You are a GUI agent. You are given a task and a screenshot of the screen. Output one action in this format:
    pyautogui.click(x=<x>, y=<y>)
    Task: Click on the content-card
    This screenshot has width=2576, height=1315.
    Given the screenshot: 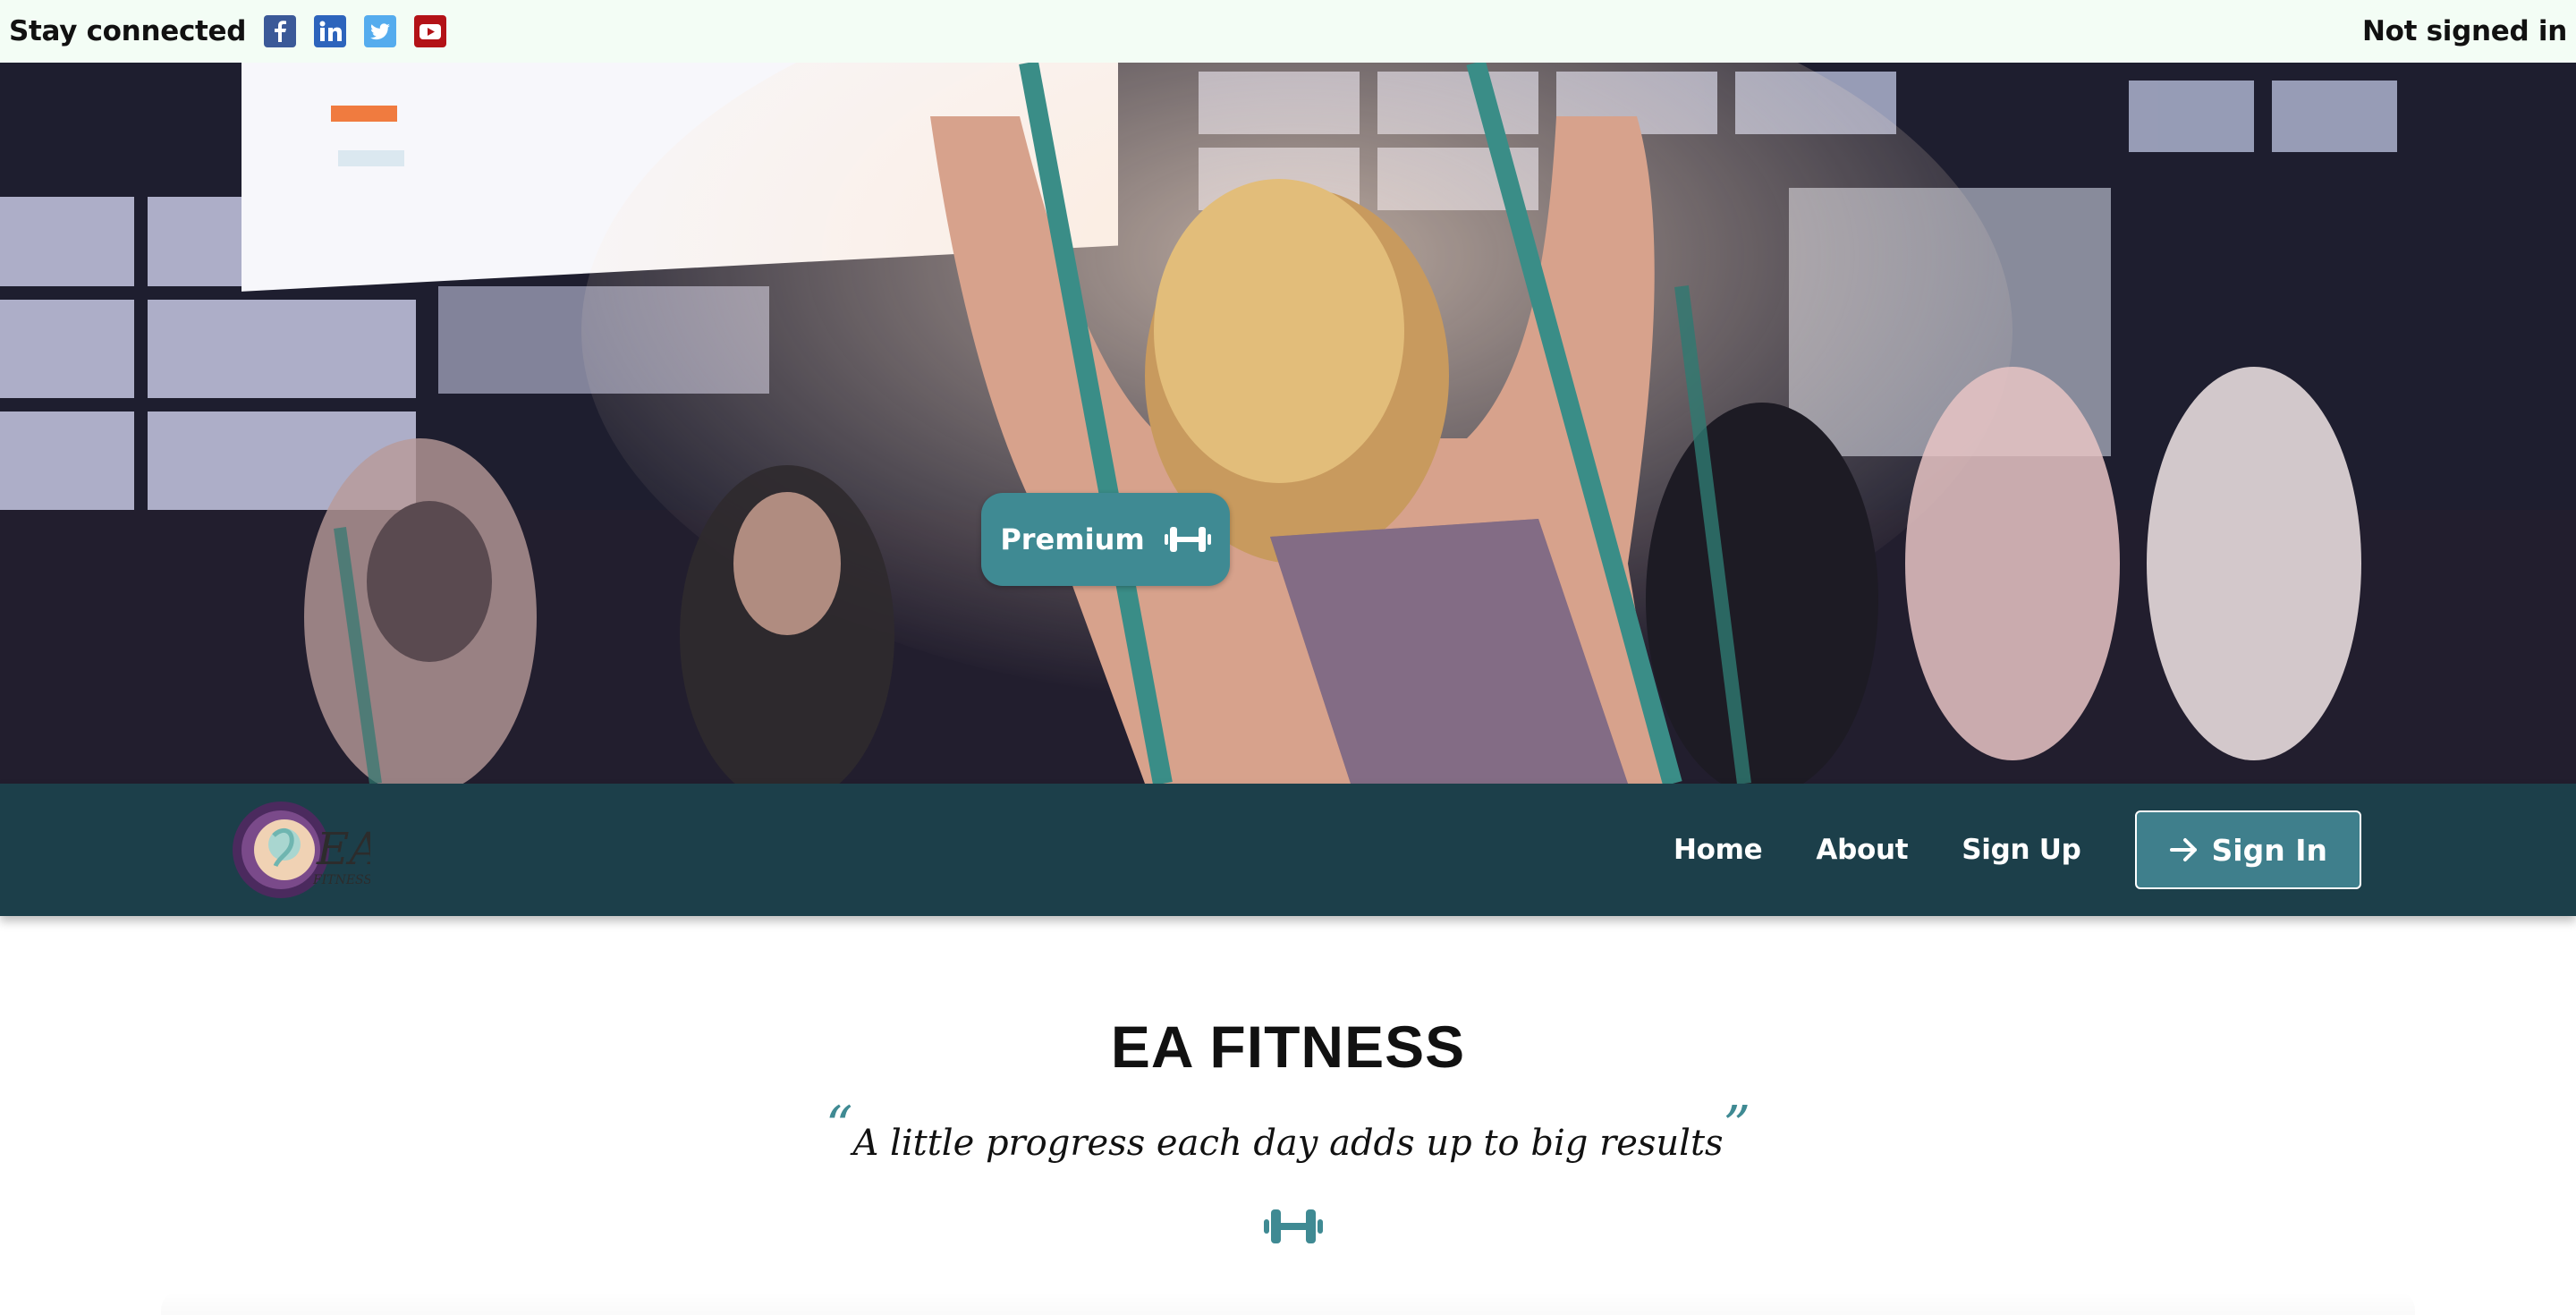 What is the action you would take?
    pyautogui.click(x=1288, y=1303)
    